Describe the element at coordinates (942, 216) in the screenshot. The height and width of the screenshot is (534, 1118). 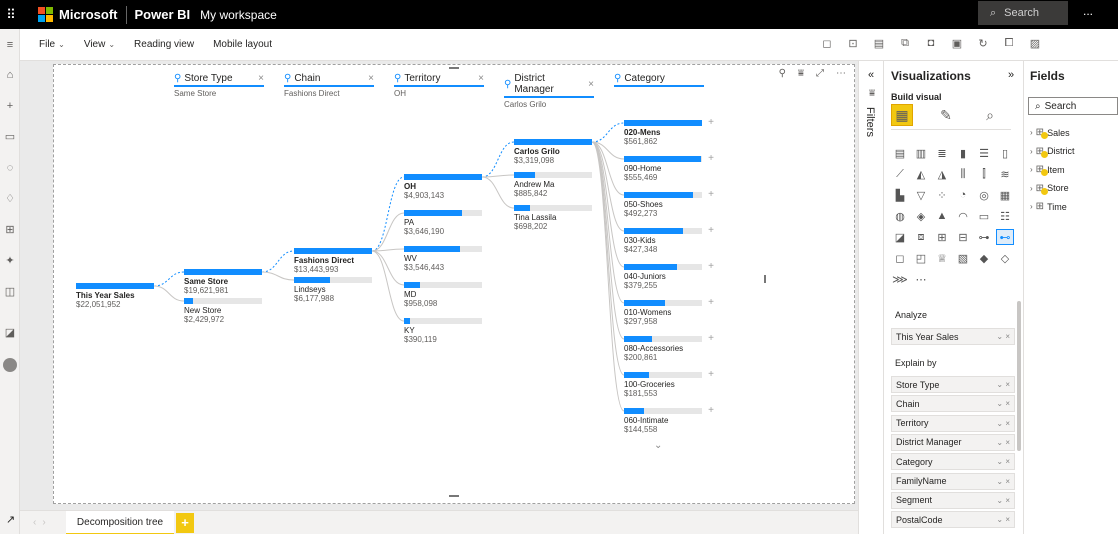
I see `azure-map-icon: ▲` at that location.